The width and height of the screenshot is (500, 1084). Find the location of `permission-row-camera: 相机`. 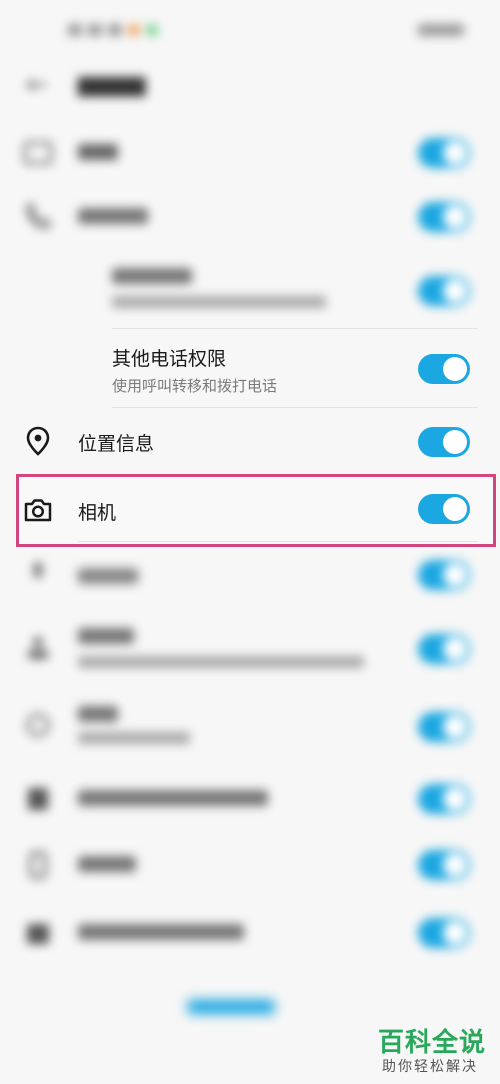

permission-row-camera: 相机 is located at coordinates (250, 510).